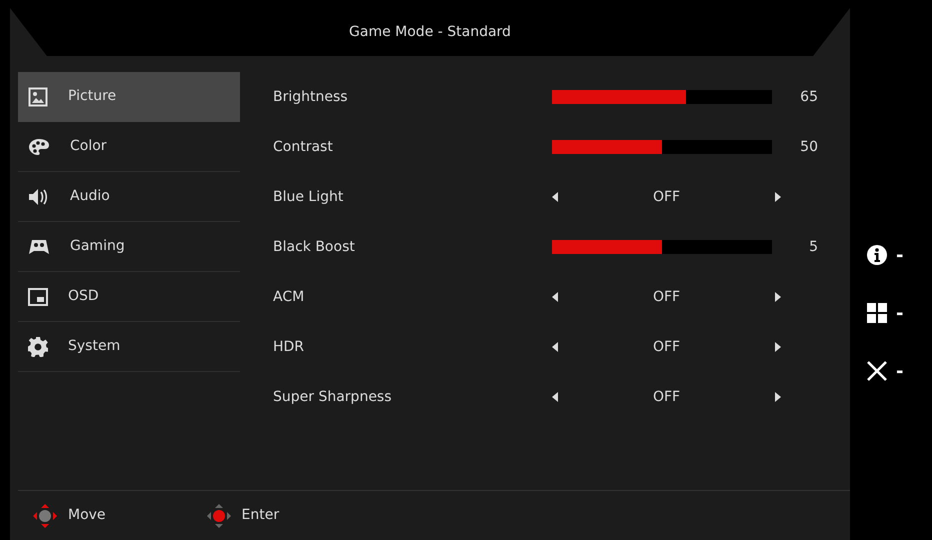 This screenshot has width=932, height=540. Describe the element at coordinates (129, 97) in the screenshot. I see `menu-item: Picture` at that location.